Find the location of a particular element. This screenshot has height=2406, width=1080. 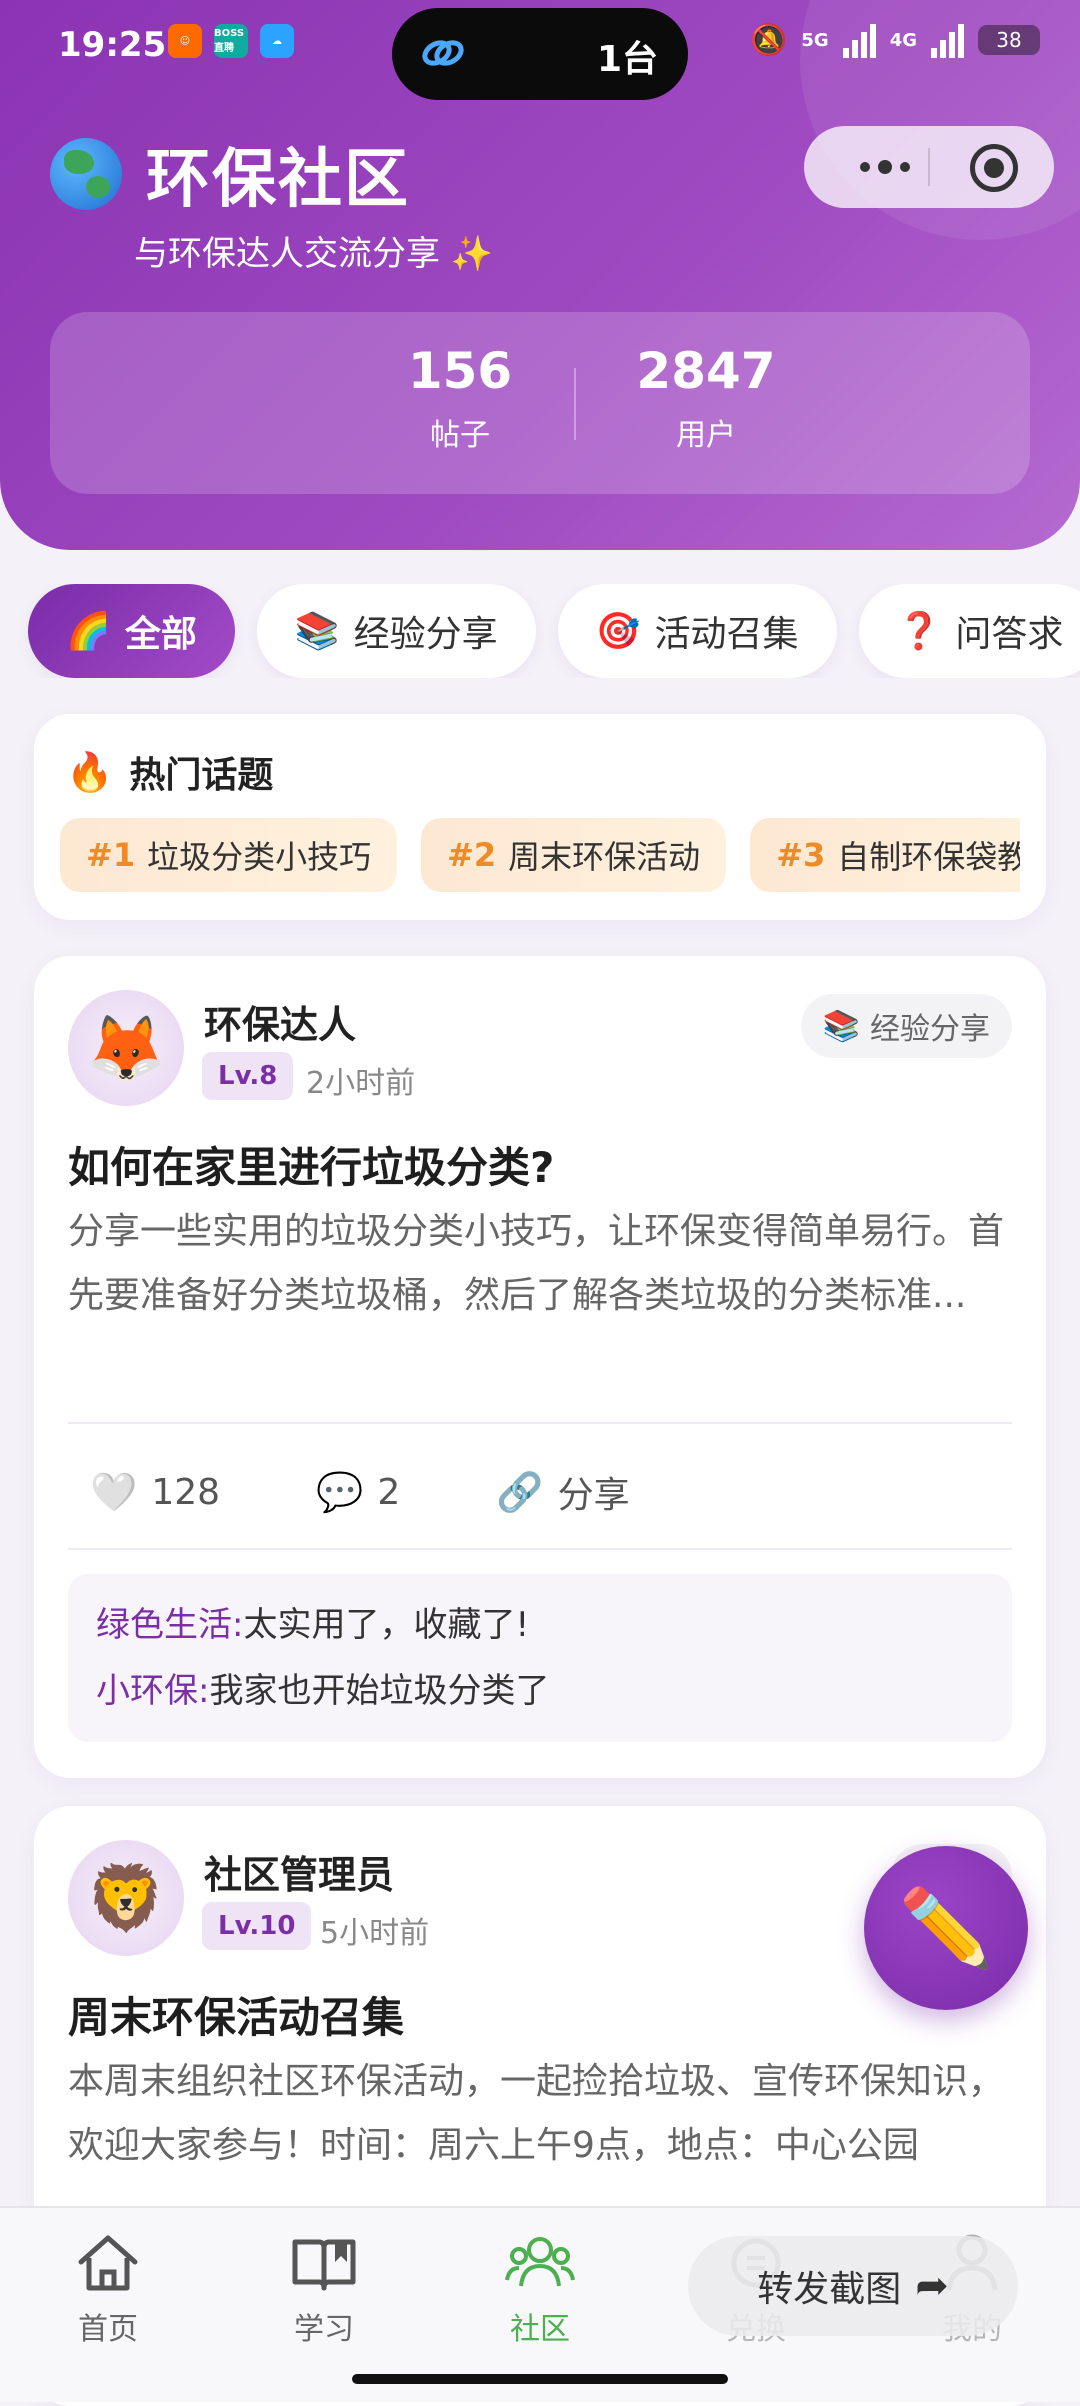

tab-qa-label: 问答求 is located at coordinates (1009, 634).